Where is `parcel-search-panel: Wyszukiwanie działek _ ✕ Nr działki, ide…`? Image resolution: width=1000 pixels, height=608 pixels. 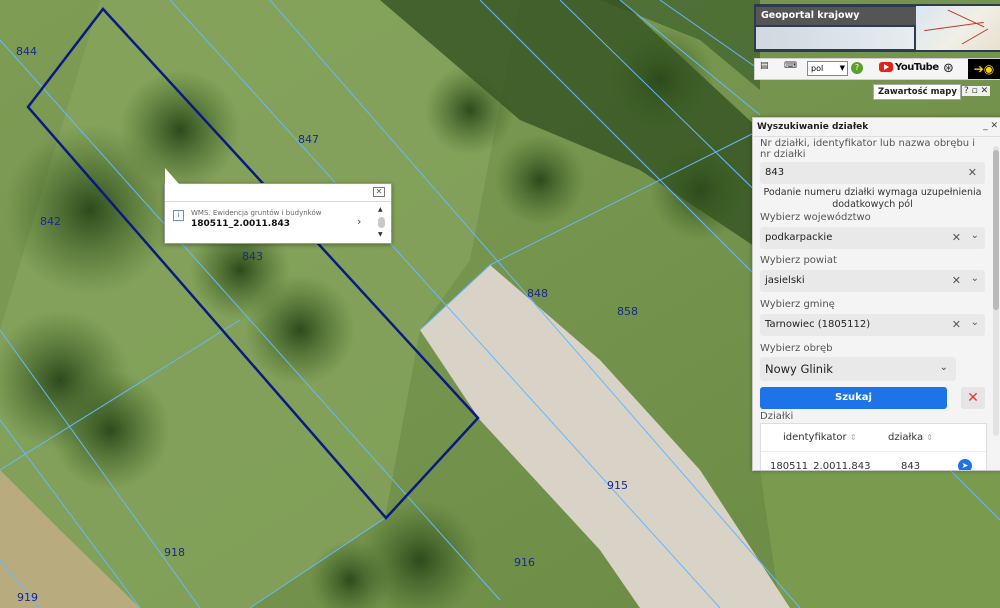
parcel-search-panel: Wyszukiwanie działek _ ✕ Nr działki, ide… is located at coordinates (876, 294).